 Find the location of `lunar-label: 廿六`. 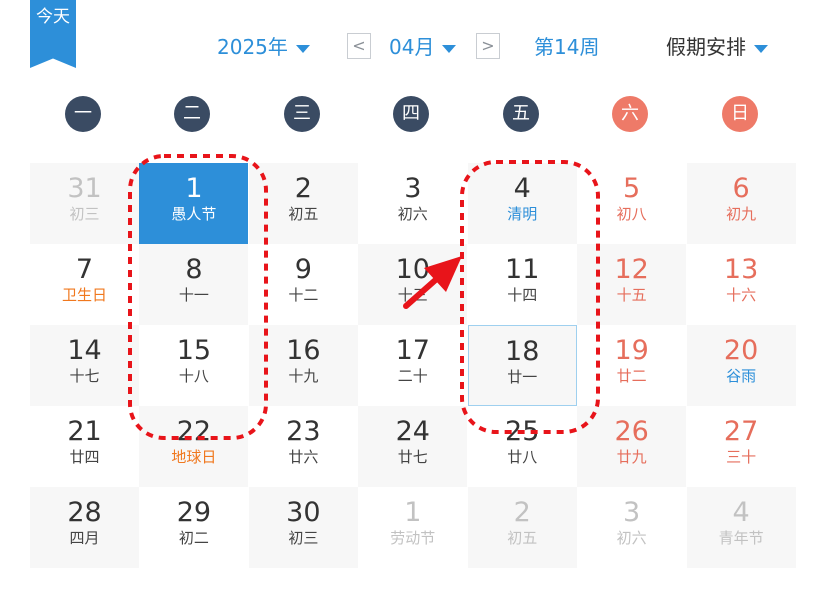

lunar-label: 廿六 is located at coordinates (303, 457).